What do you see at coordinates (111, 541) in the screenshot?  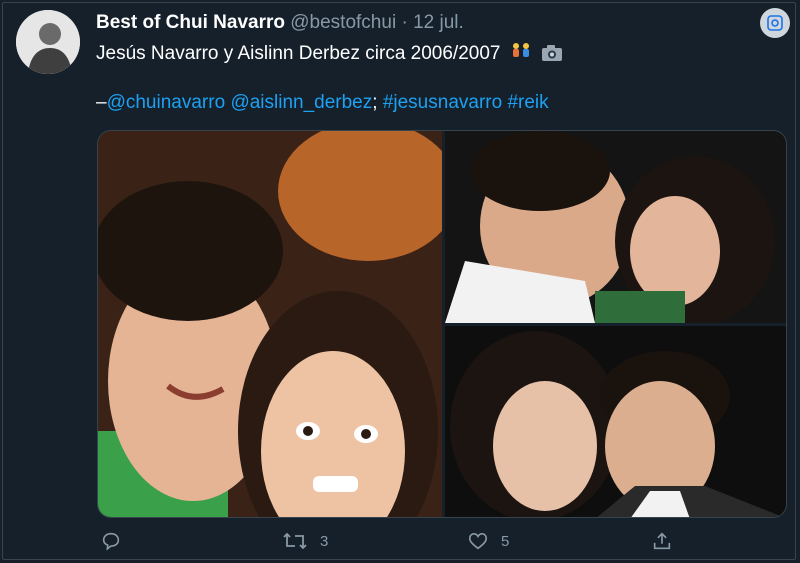 I see `reply-icon` at bounding box center [111, 541].